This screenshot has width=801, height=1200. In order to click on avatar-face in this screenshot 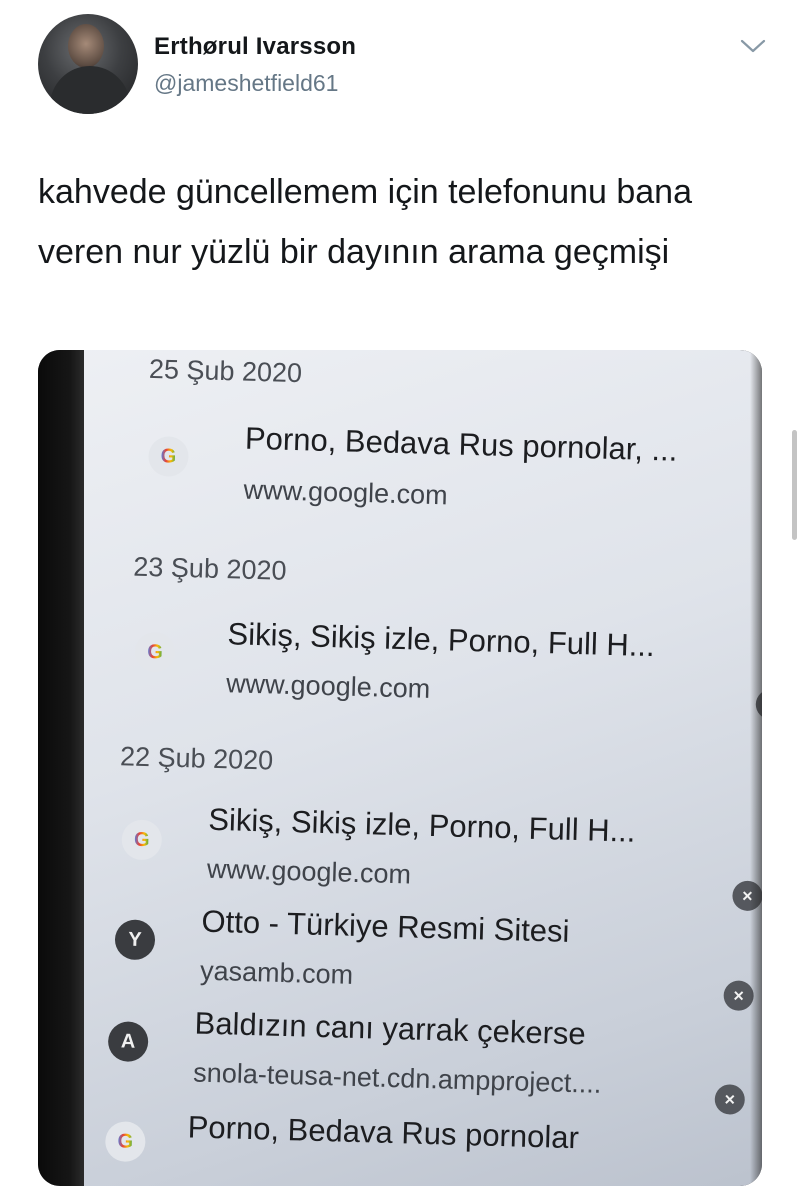, I will do `click(86, 46)`.